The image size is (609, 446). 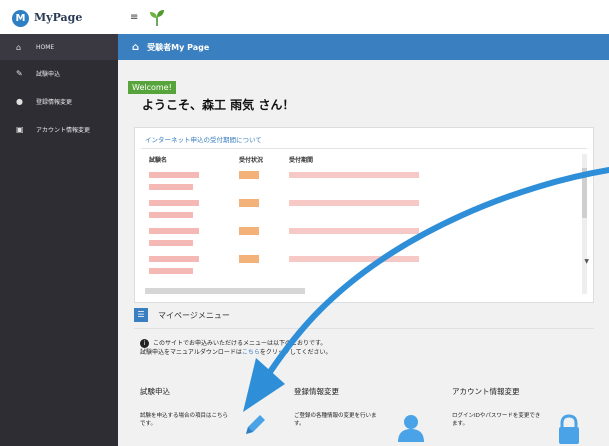 I want to click on pencil-icon, so click(x=255, y=425).